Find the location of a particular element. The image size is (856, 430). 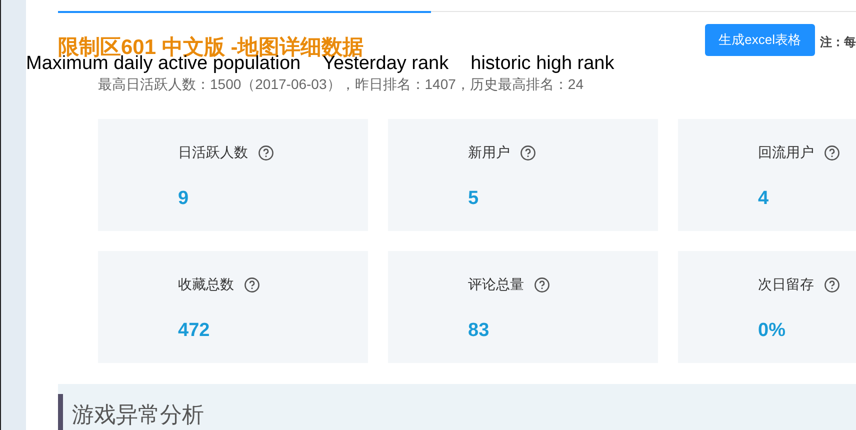

summary-text: 最高日活跃人数：1500（2017-06-03），昨日排名：1407，历史最高排名：24 is located at coordinates (341, 84).